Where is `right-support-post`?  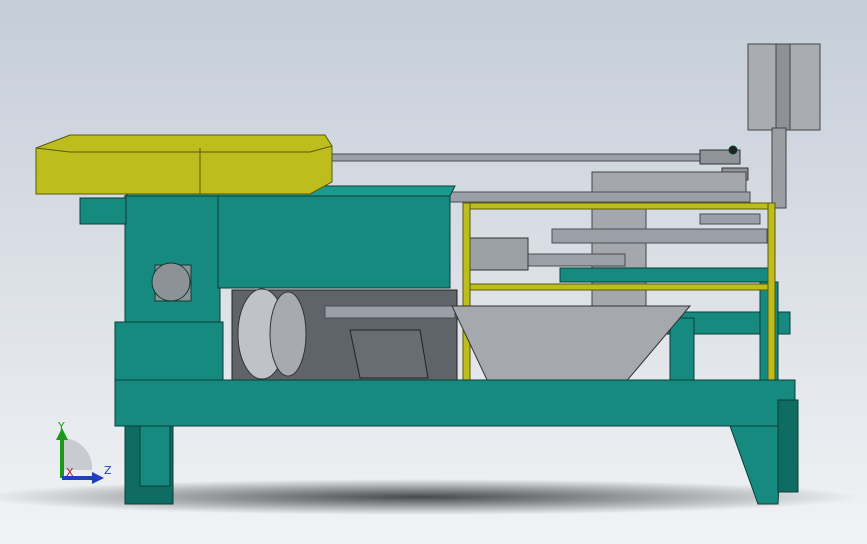
right-support-post is located at coordinates (682, 350).